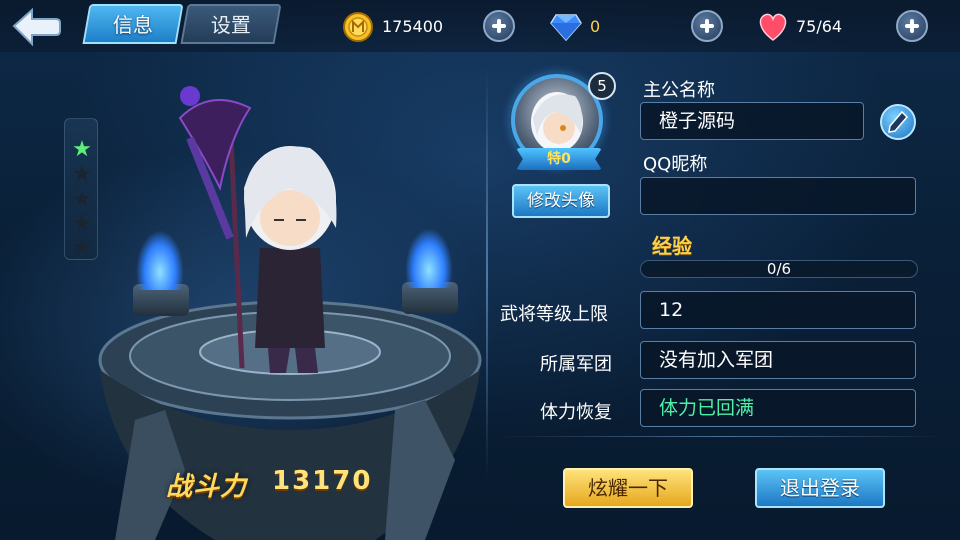  I want to click on stamina-value: 75/64, so click(819, 26).